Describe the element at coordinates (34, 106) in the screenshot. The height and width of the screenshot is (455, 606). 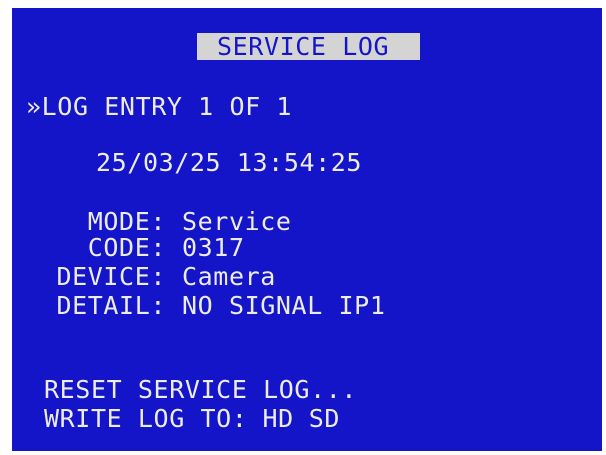
I see `selection-cursor-icon: »` at that location.